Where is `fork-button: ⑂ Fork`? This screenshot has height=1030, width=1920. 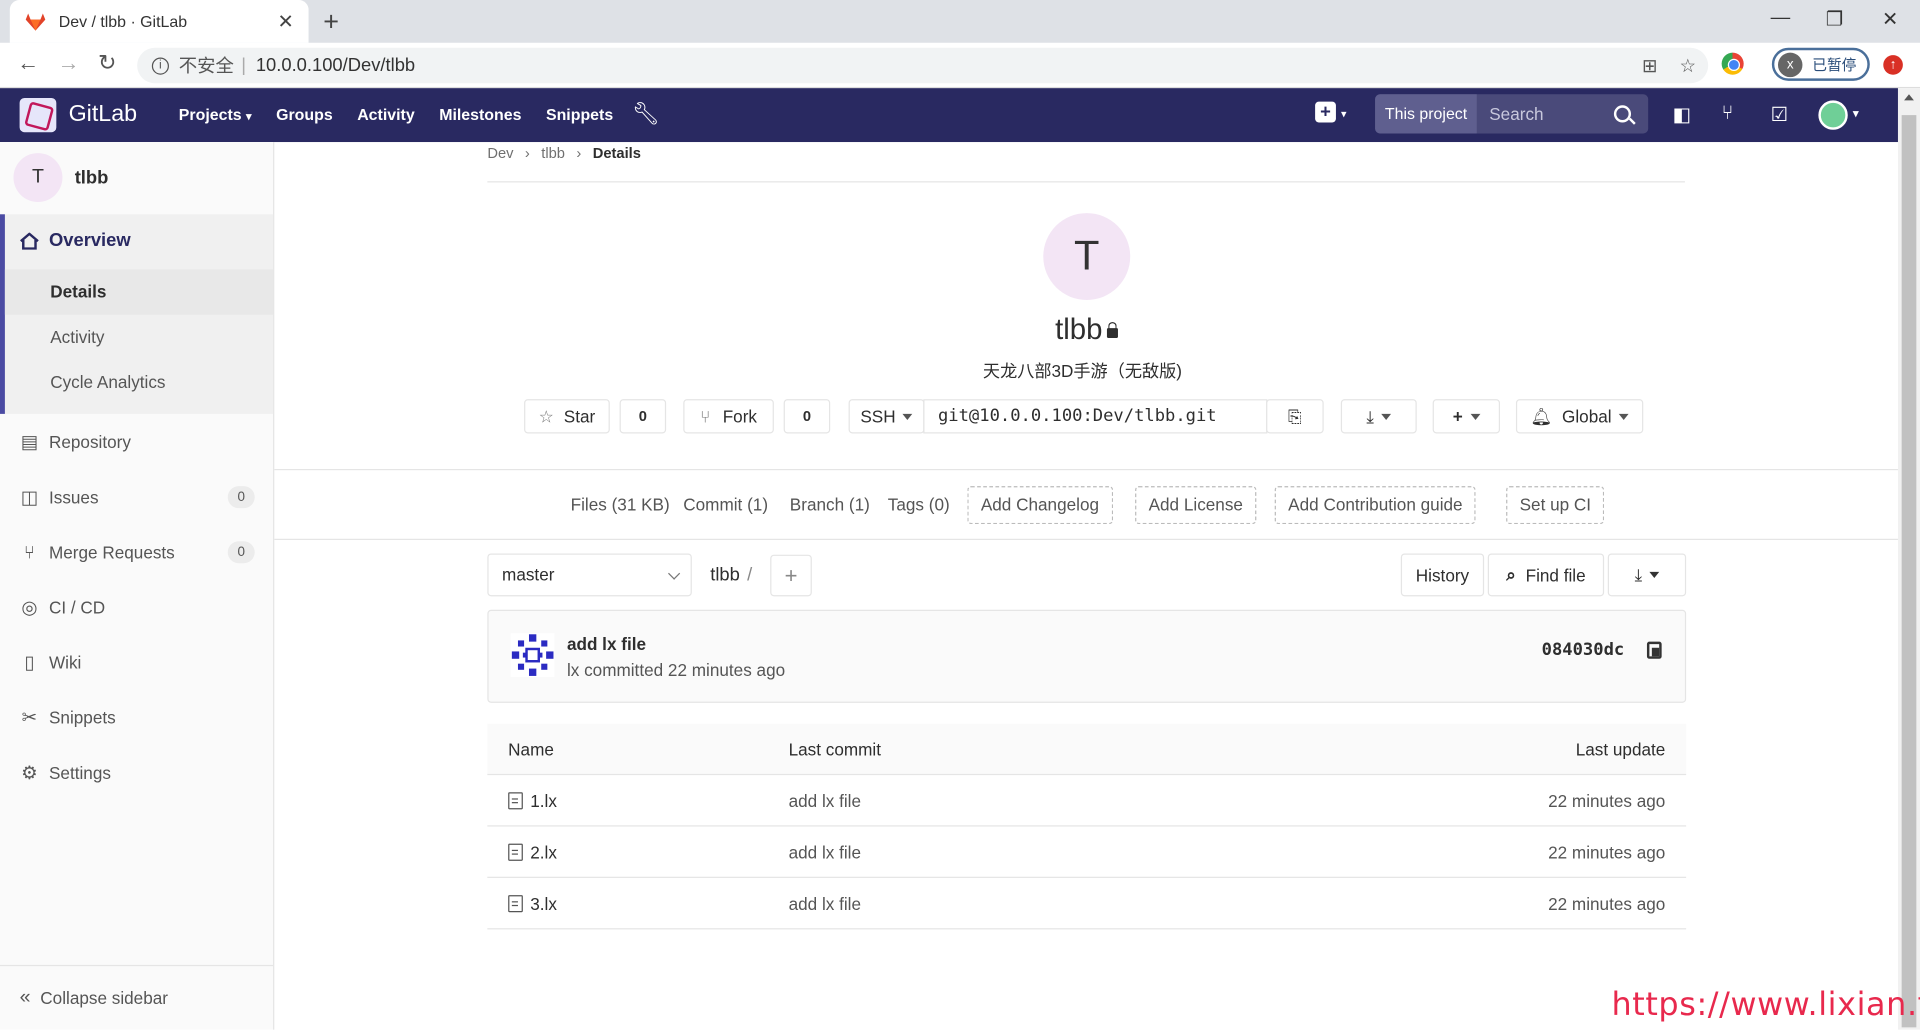
fork-button: ⑂ Fork is located at coordinates (728, 416).